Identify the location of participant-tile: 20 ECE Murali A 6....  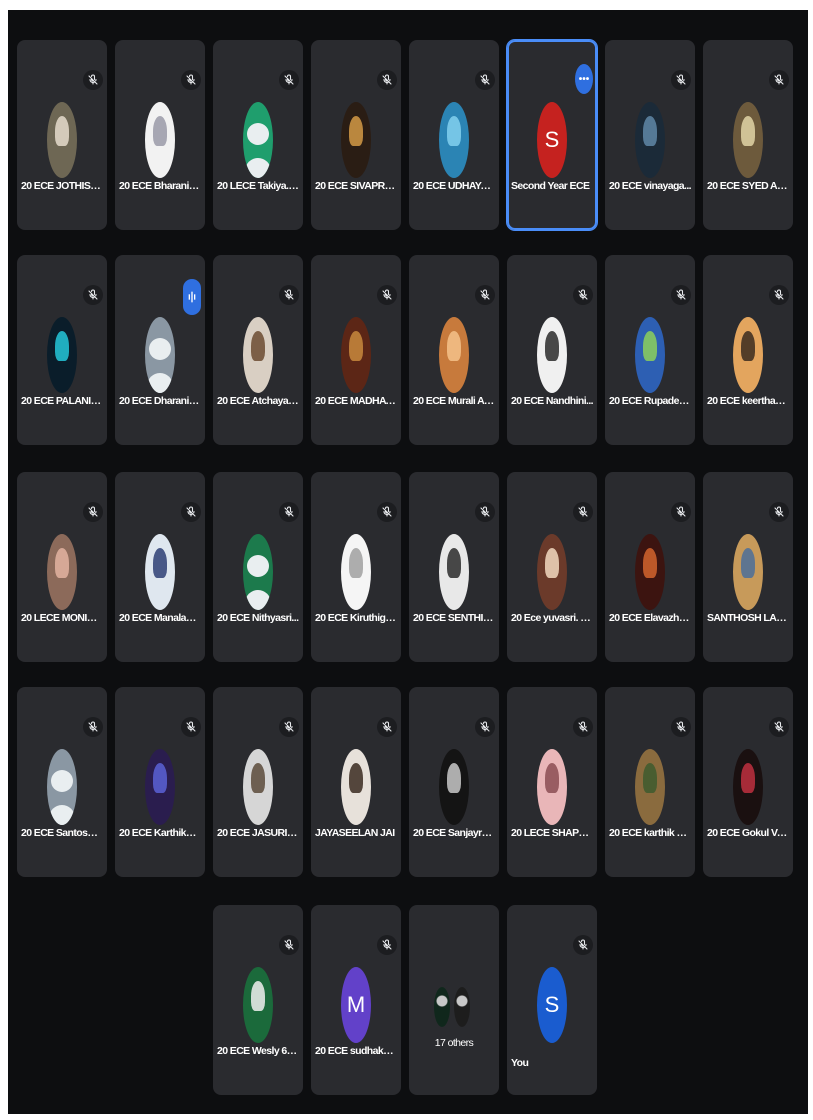
(454, 350).